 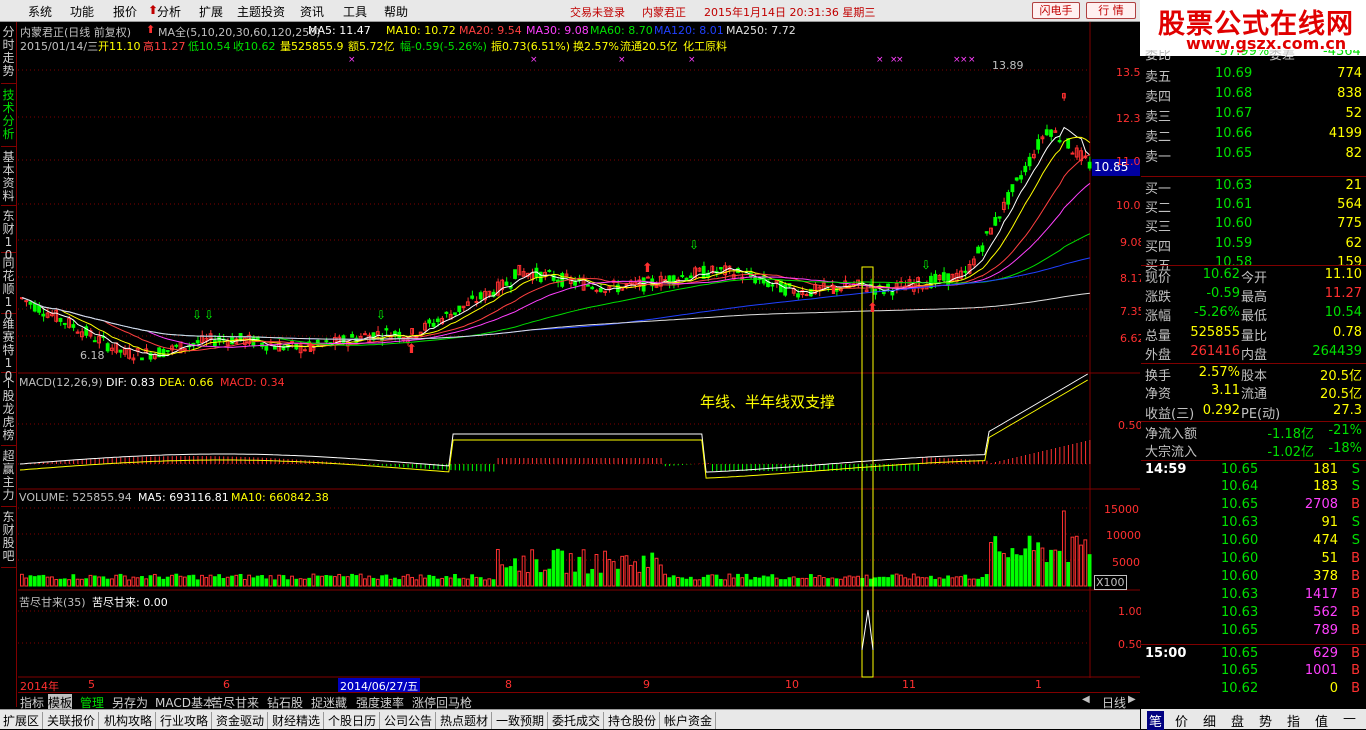 What do you see at coordinates (1181, 720) in the screenshot?
I see `rtab-price: 价` at bounding box center [1181, 720].